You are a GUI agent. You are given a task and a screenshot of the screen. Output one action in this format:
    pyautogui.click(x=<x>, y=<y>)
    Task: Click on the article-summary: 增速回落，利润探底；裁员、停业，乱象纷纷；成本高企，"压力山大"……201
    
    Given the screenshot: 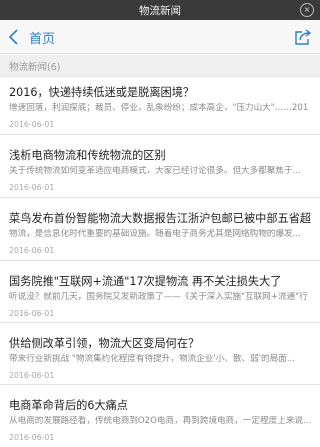 What is the action you would take?
    pyautogui.click(x=159, y=108)
    